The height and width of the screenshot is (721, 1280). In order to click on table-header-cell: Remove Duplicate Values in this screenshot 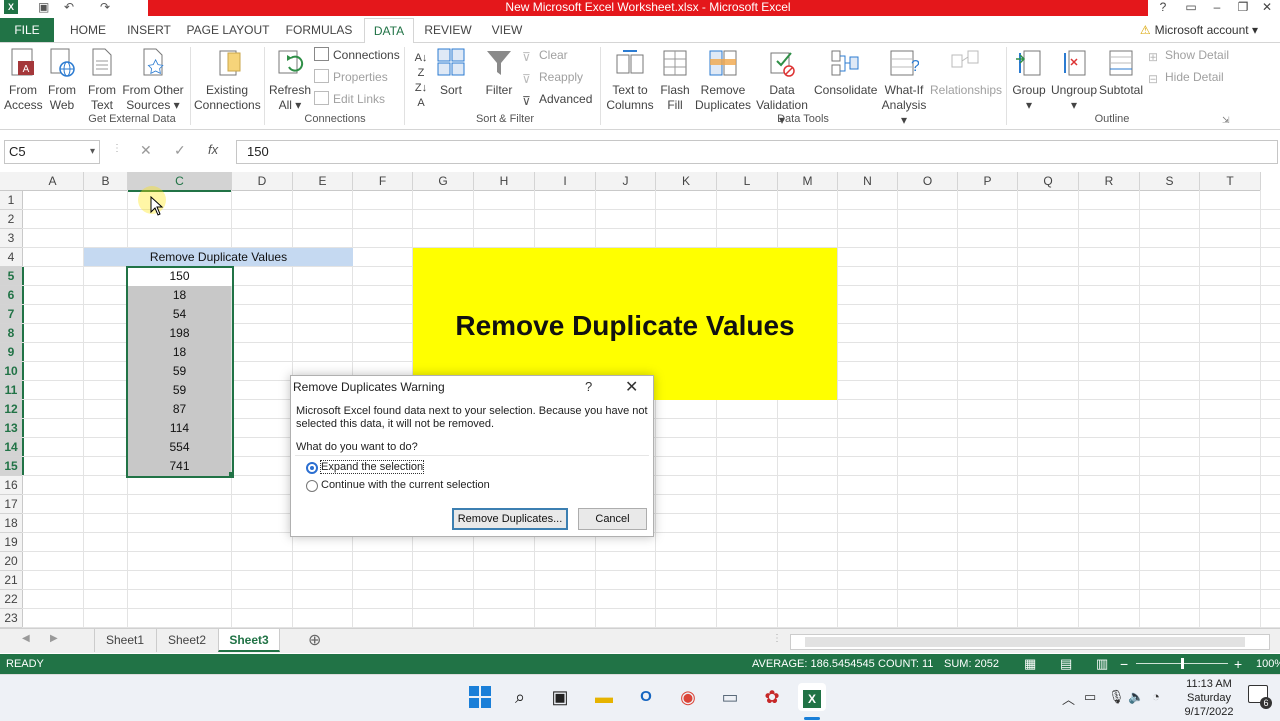, I will do `click(218, 257)`.